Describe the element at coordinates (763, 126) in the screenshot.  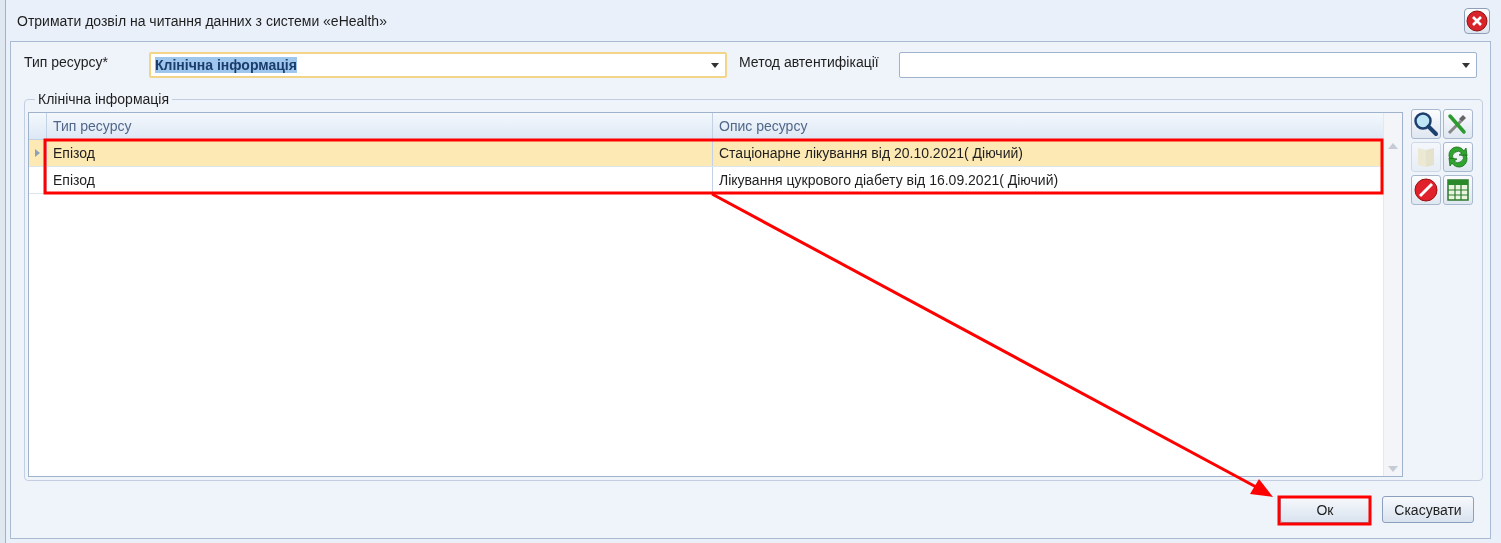
I see `column-header: Опис ресурсу` at that location.